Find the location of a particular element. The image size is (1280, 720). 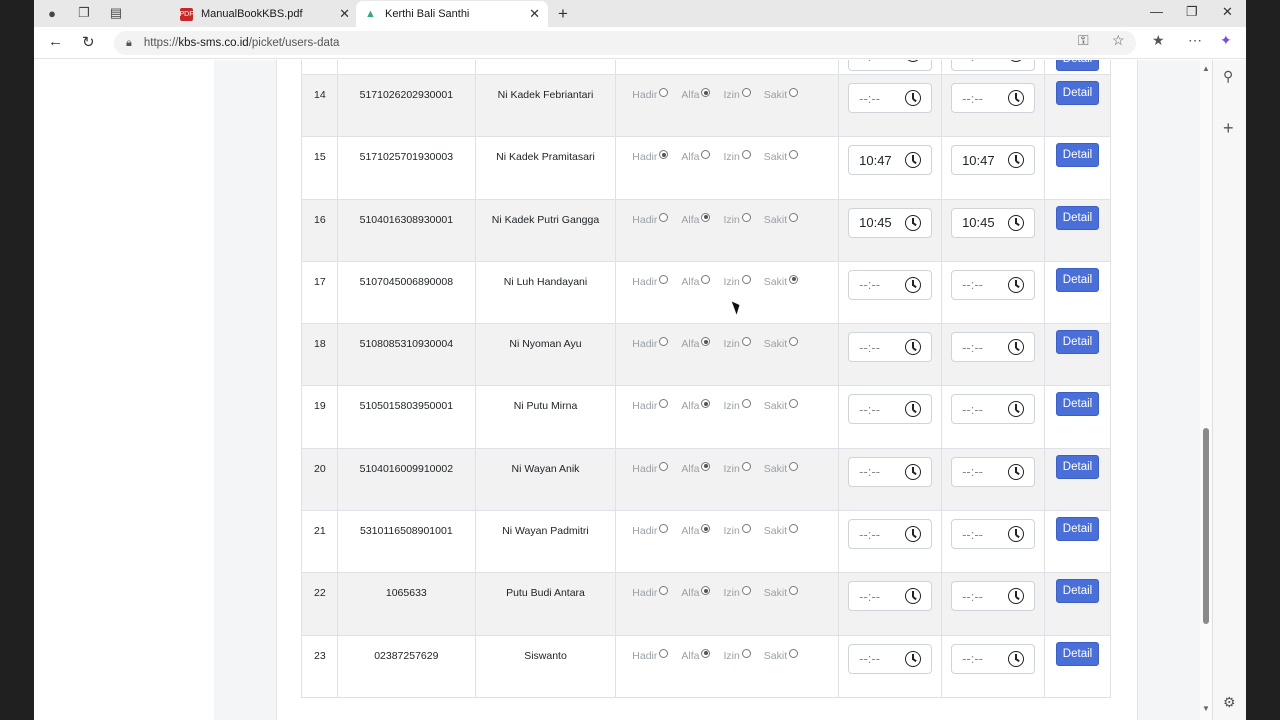

search-icon: ⚲ is located at coordinates (1228, 76).